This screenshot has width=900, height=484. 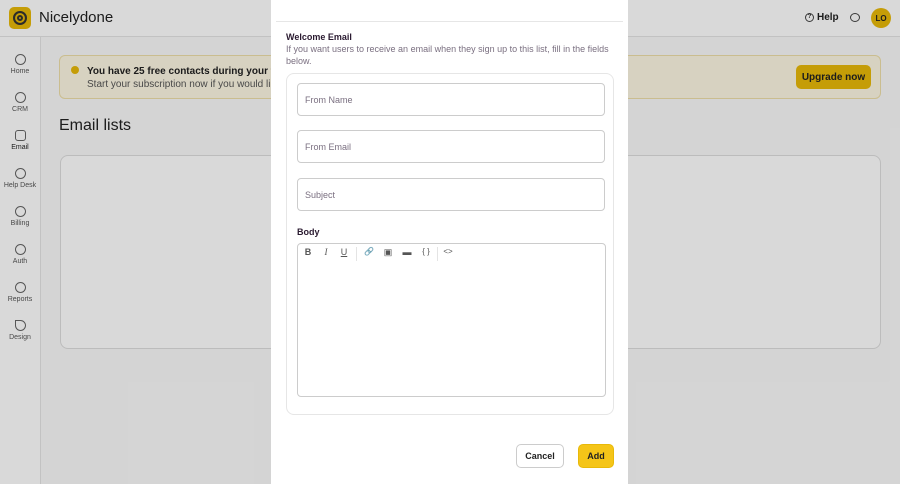 What do you see at coordinates (344, 252) in the screenshot?
I see `underline-icon: U` at bounding box center [344, 252].